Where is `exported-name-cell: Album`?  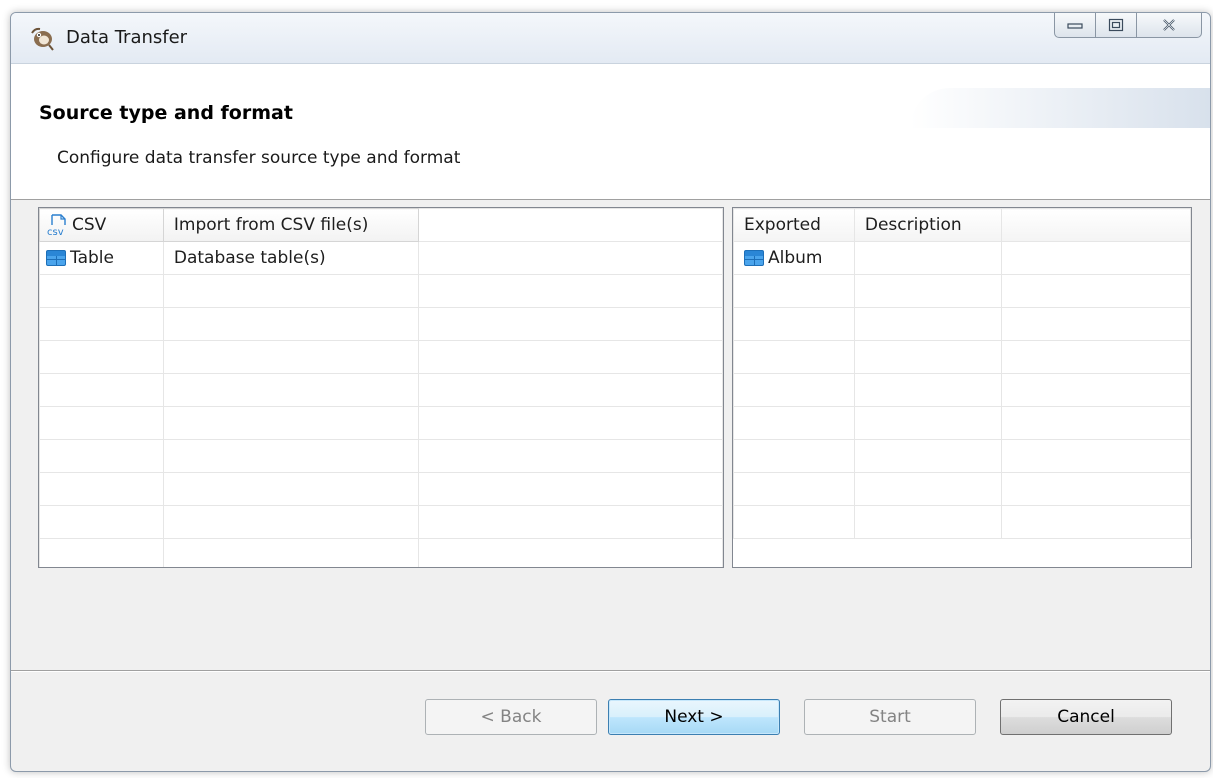 exported-name-cell: Album is located at coordinates (794, 258).